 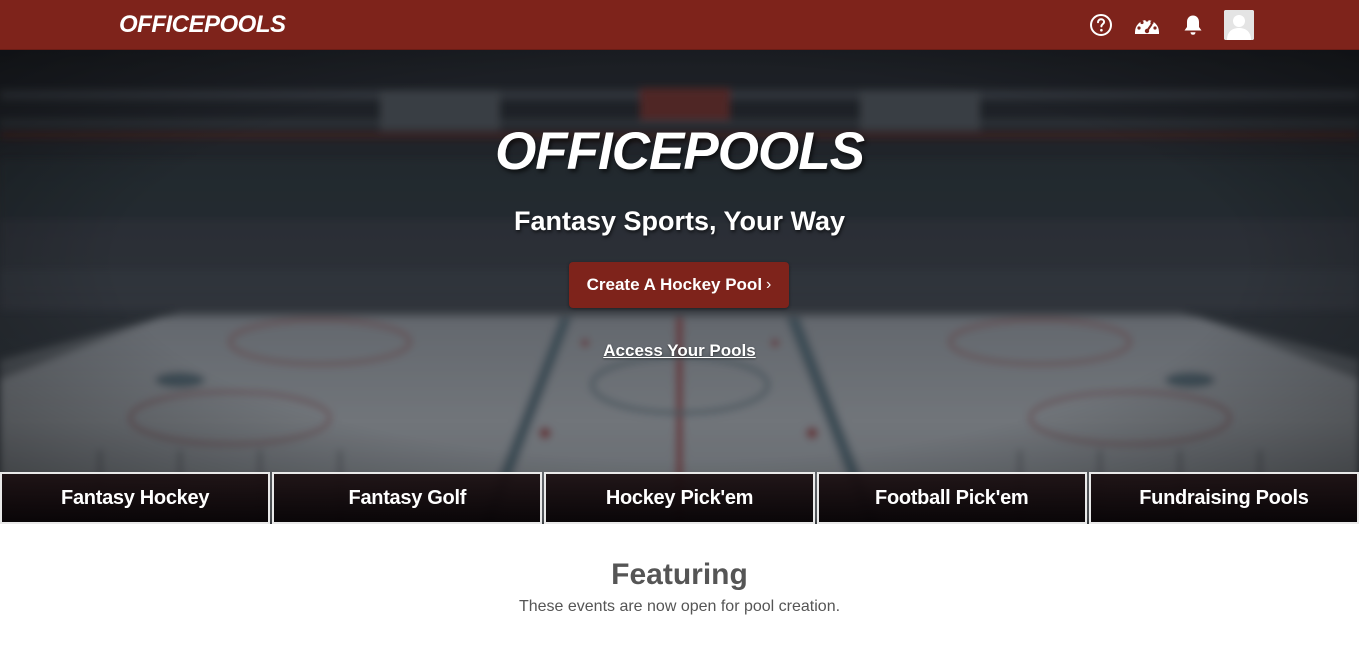 I want to click on chevron-right-icon: ›, so click(x=769, y=284).